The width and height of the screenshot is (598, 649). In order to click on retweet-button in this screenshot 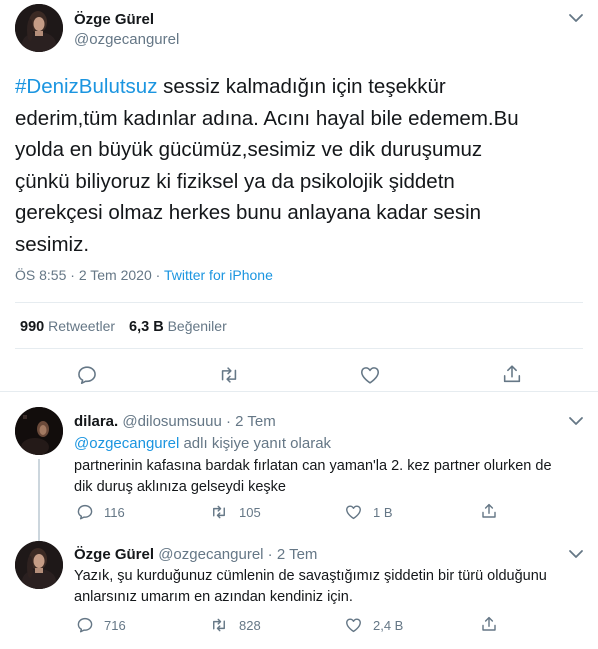, I will do `click(229, 375)`.